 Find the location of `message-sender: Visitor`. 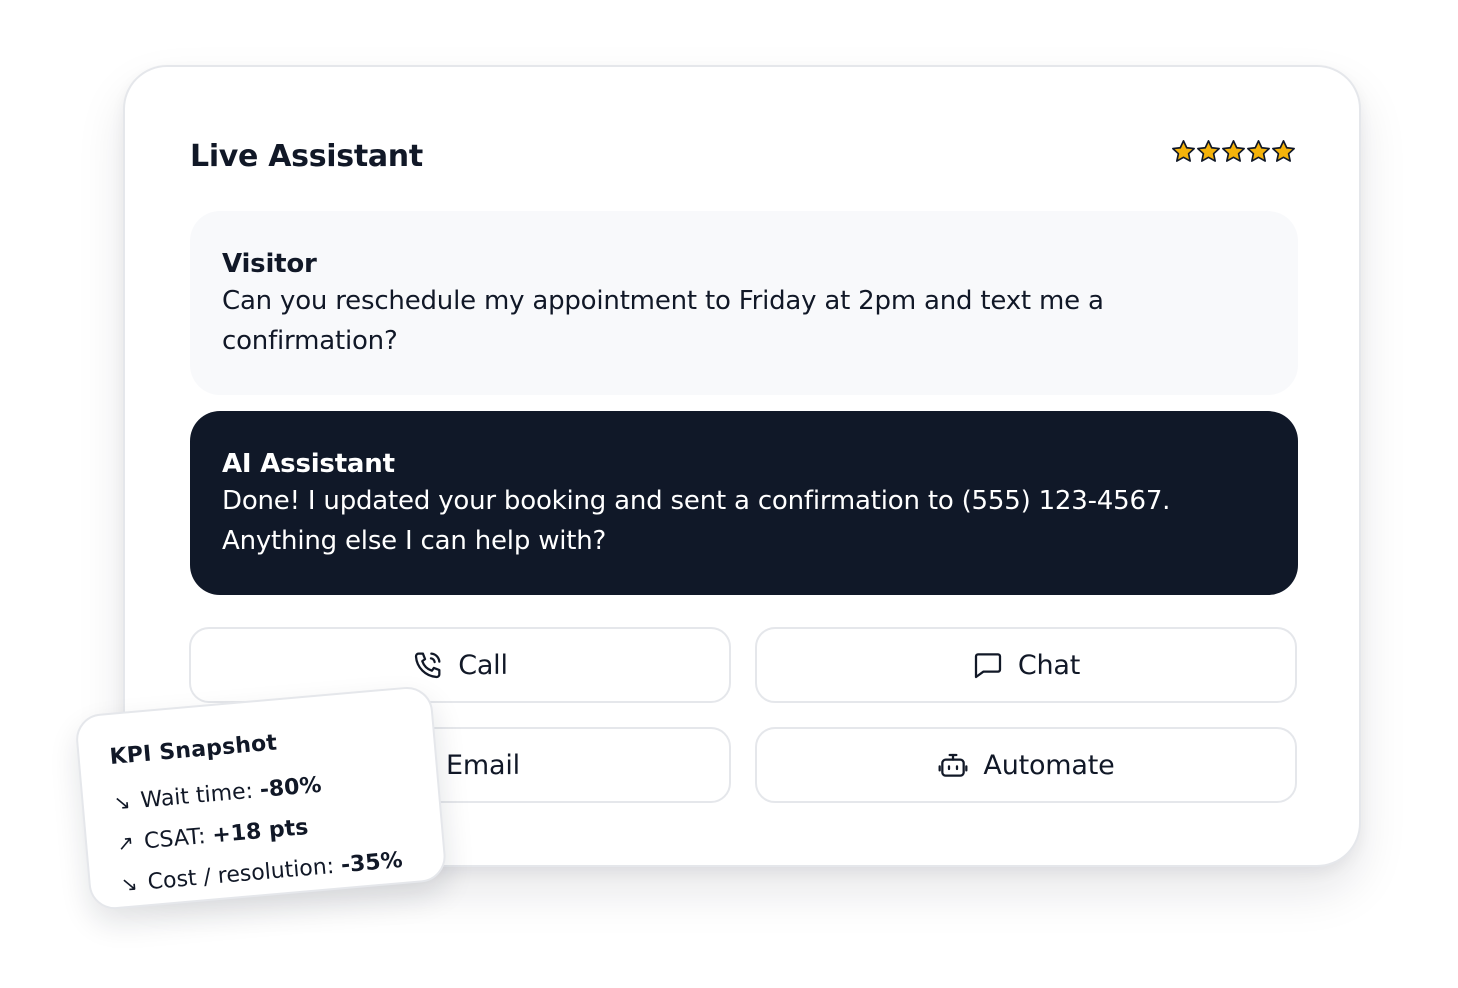

message-sender: Visitor is located at coordinates (269, 264).